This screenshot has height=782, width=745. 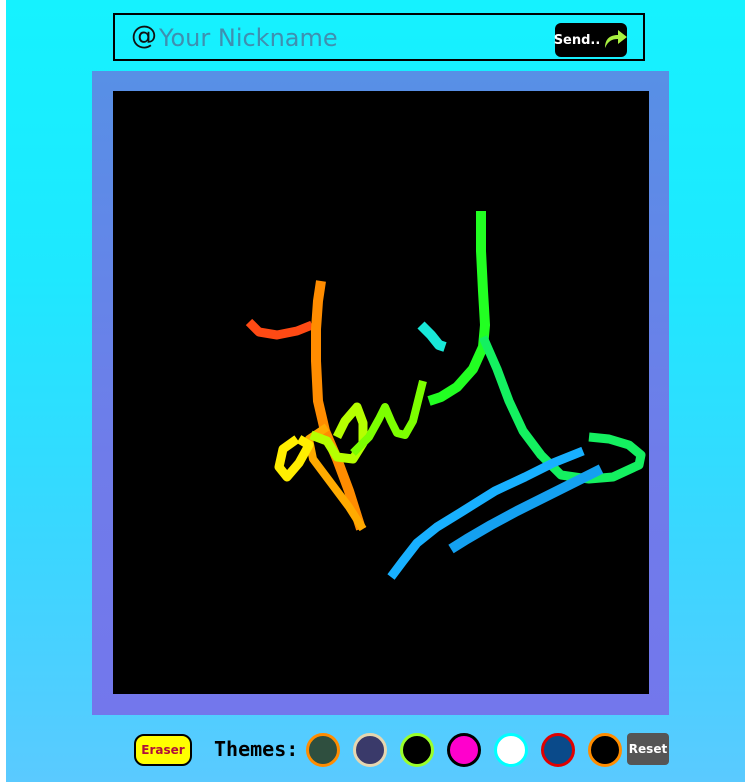 What do you see at coordinates (558, 750) in the screenshot?
I see `theme-swatch-navy-red` at bounding box center [558, 750].